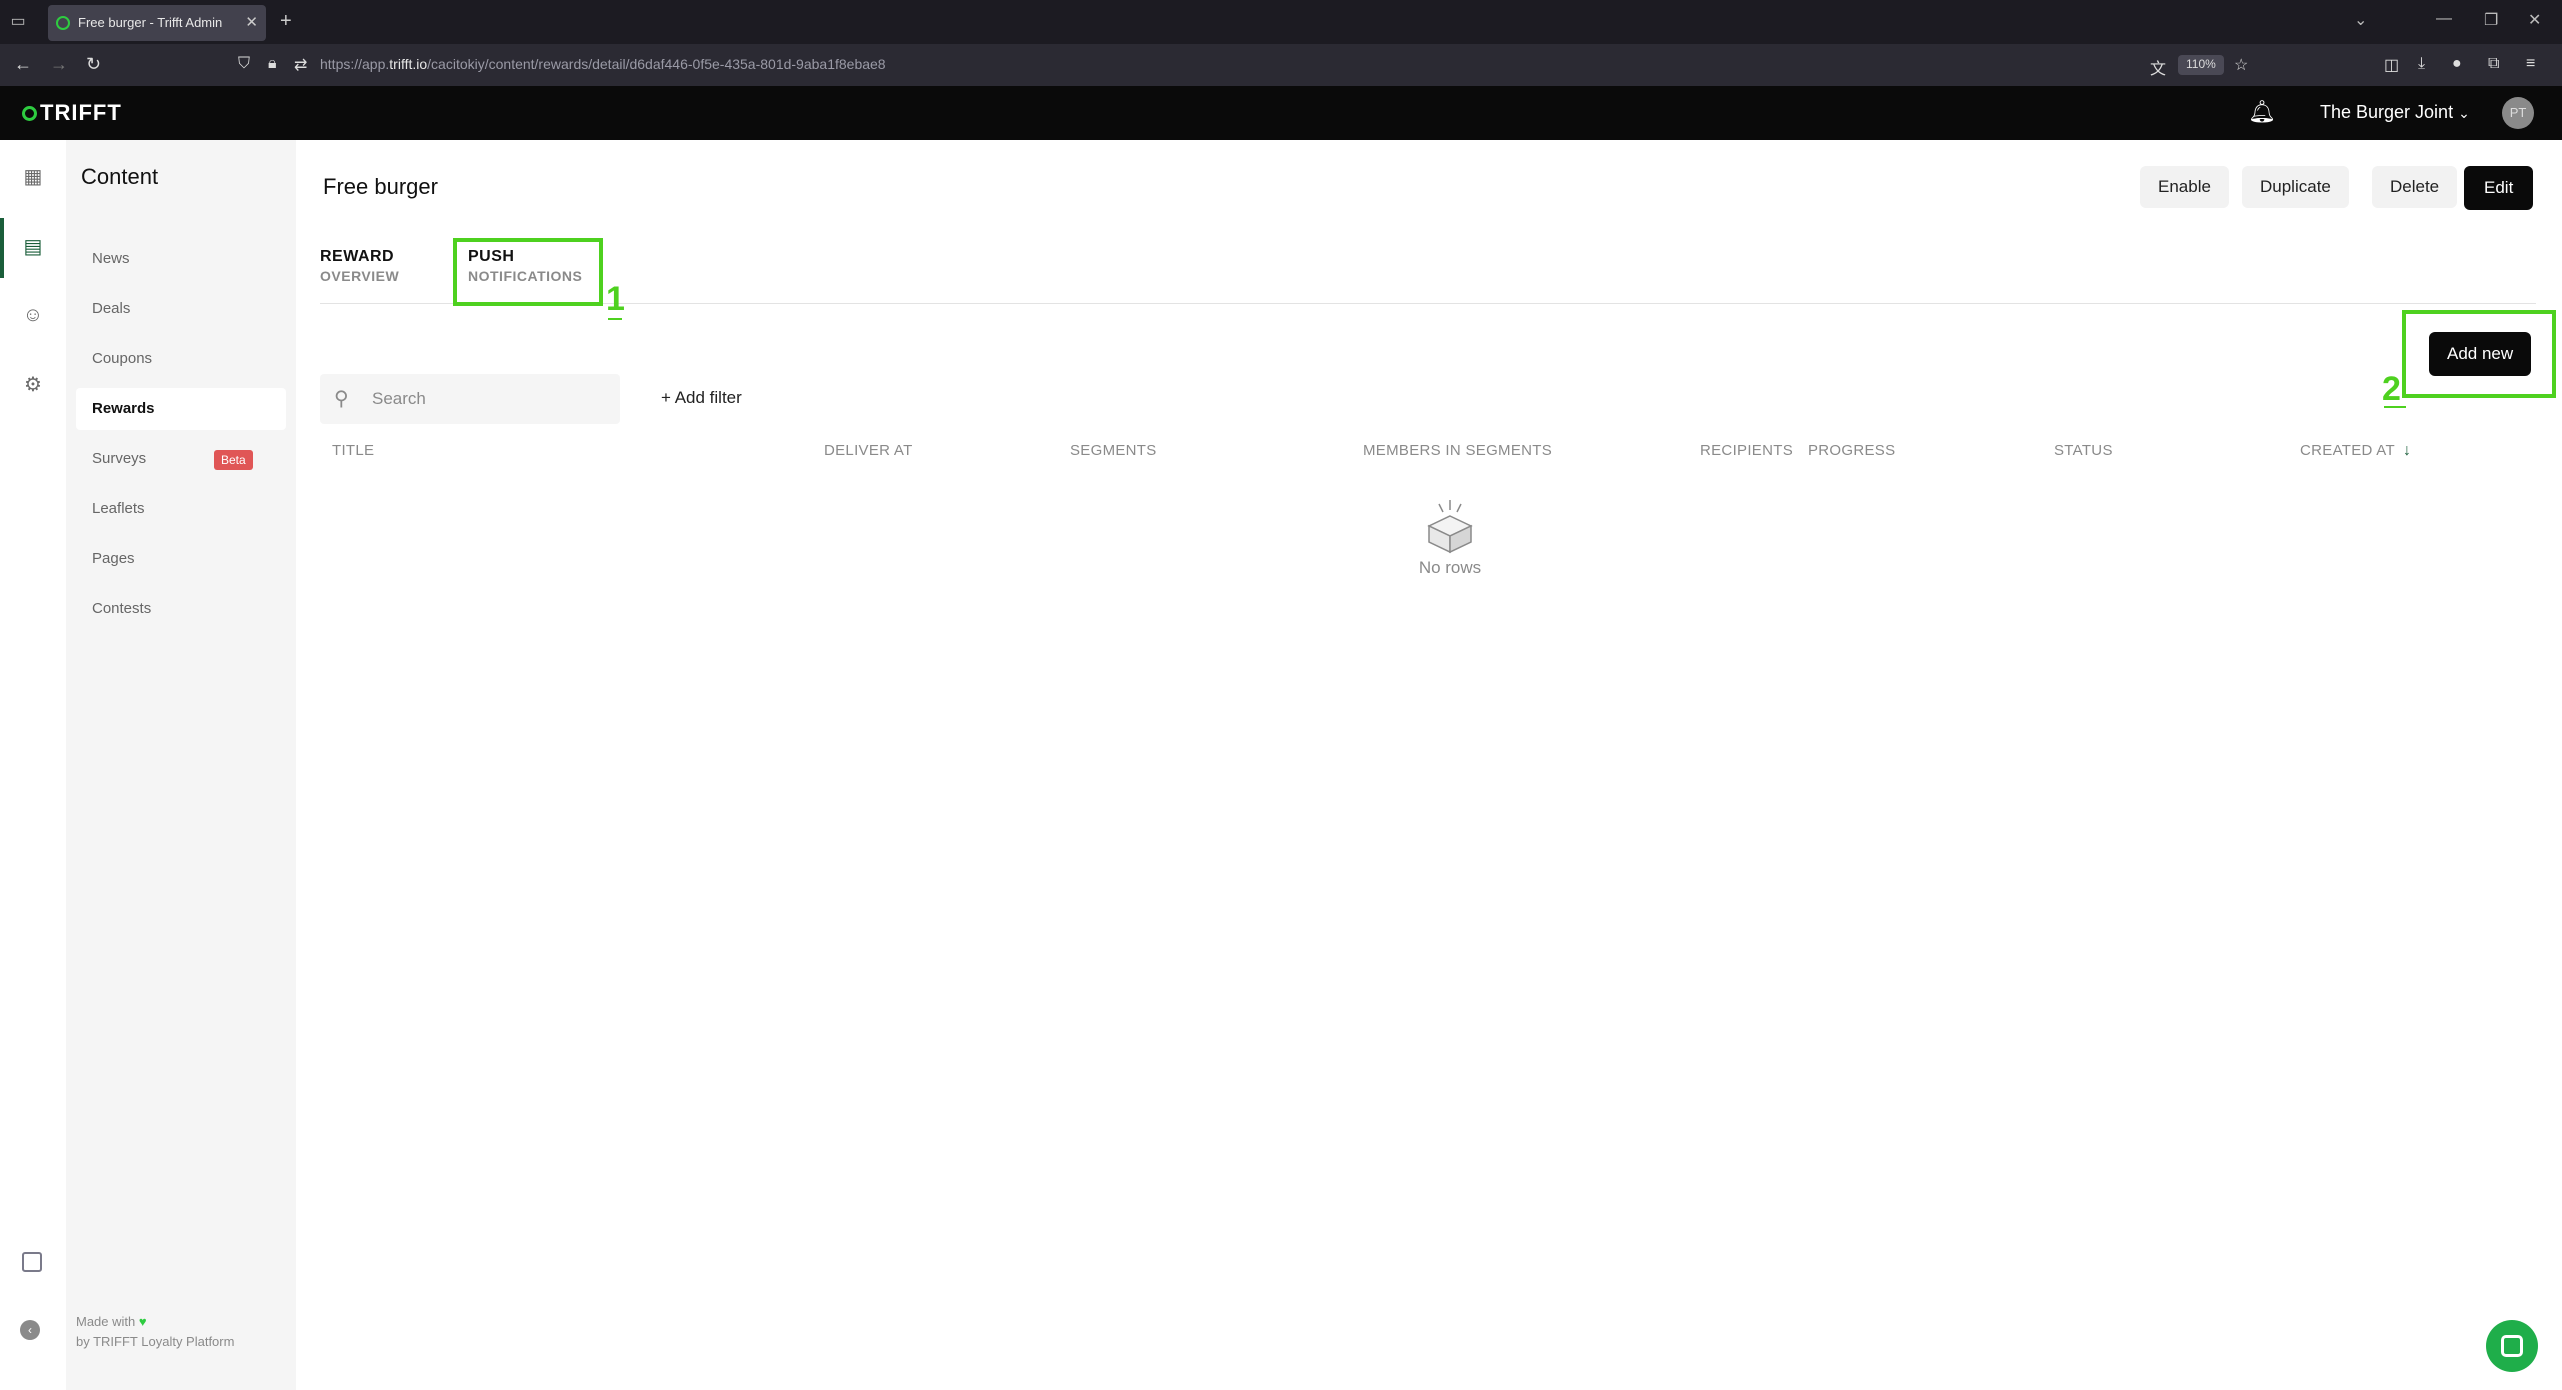  I want to click on chat-launcher-button, so click(2512, 1346).